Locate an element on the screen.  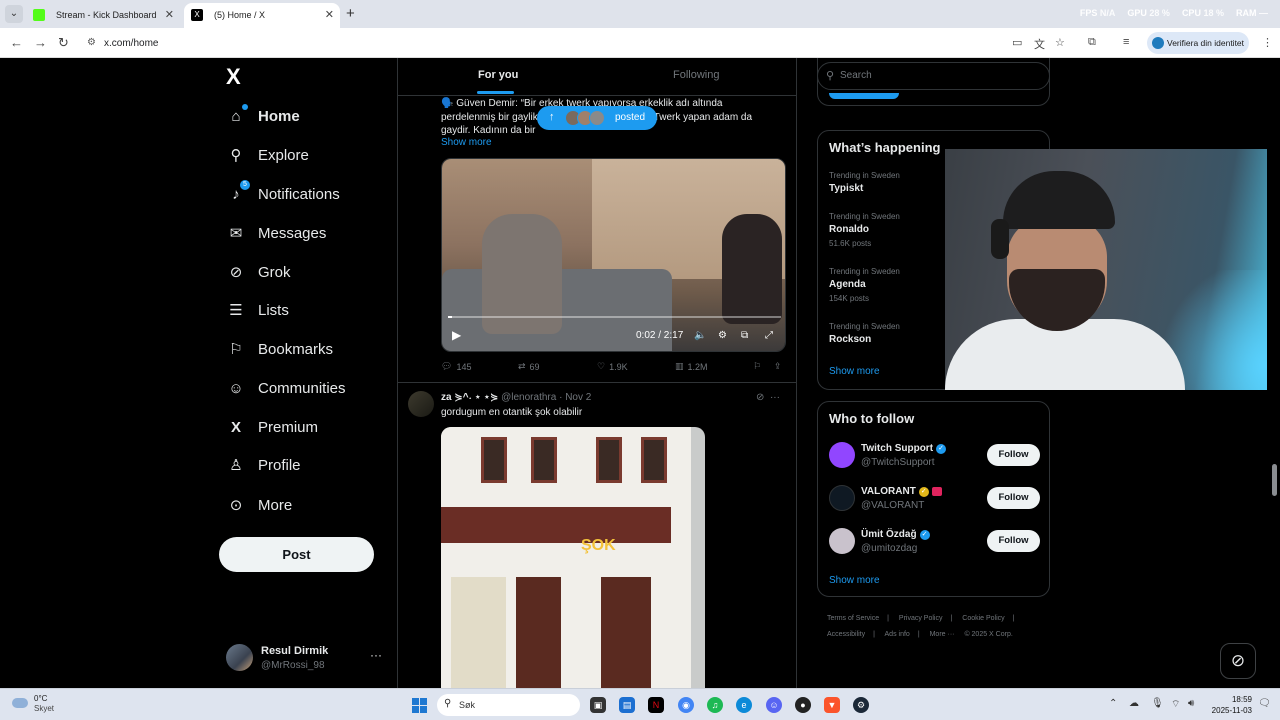
repost-button: ⇄ 69 is located at coordinates (529, 366).